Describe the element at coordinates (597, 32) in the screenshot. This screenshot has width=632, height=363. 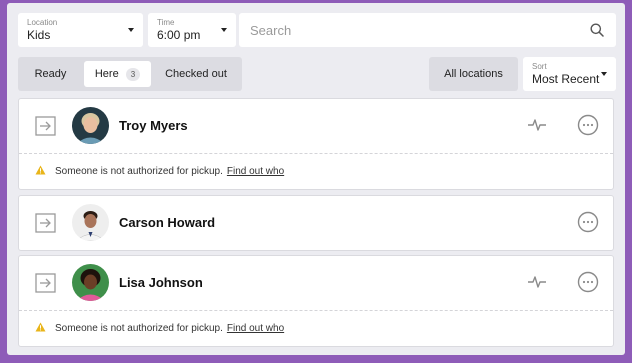
I see `search-icon` at that location.